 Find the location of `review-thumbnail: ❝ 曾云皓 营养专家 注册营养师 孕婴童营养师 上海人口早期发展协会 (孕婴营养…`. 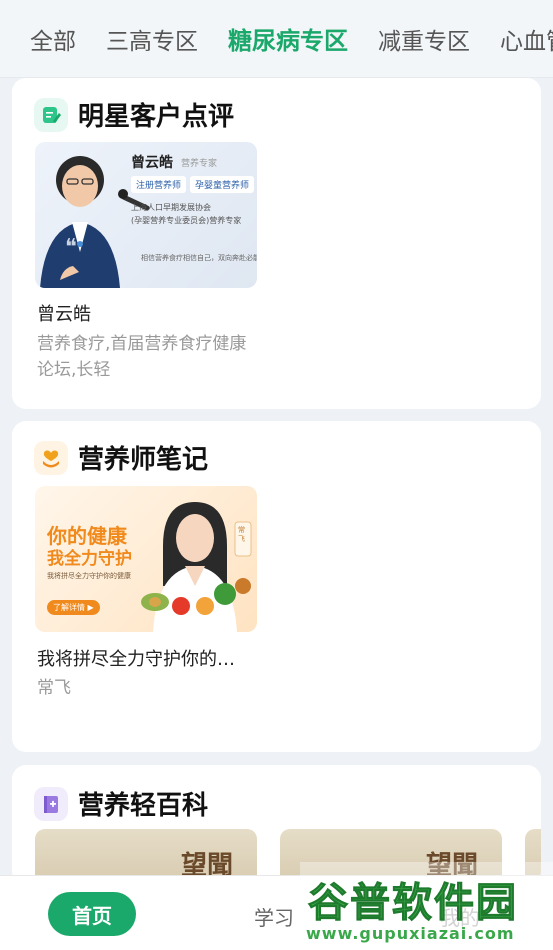

review-thumbnail: ❝ 曾云皓 营养专家 注册营养师 孕婴童营养师 上海人口早期发展协会 (孕婴营养… is located at coordinates (146, 215).